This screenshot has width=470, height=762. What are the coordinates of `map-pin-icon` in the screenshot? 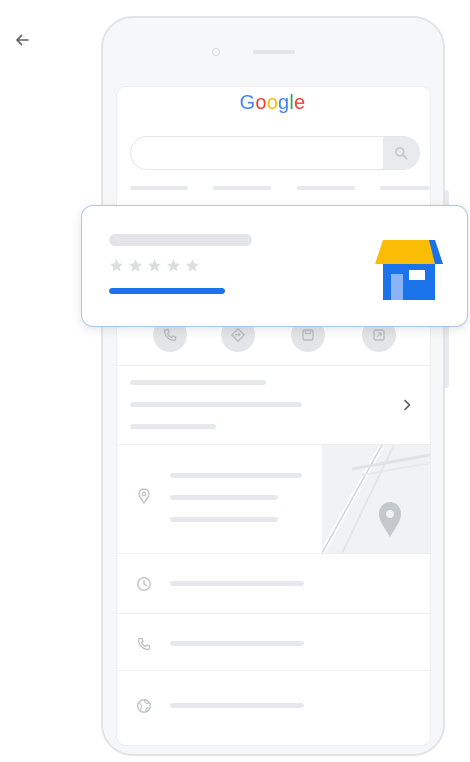 It's located at (390, 519).